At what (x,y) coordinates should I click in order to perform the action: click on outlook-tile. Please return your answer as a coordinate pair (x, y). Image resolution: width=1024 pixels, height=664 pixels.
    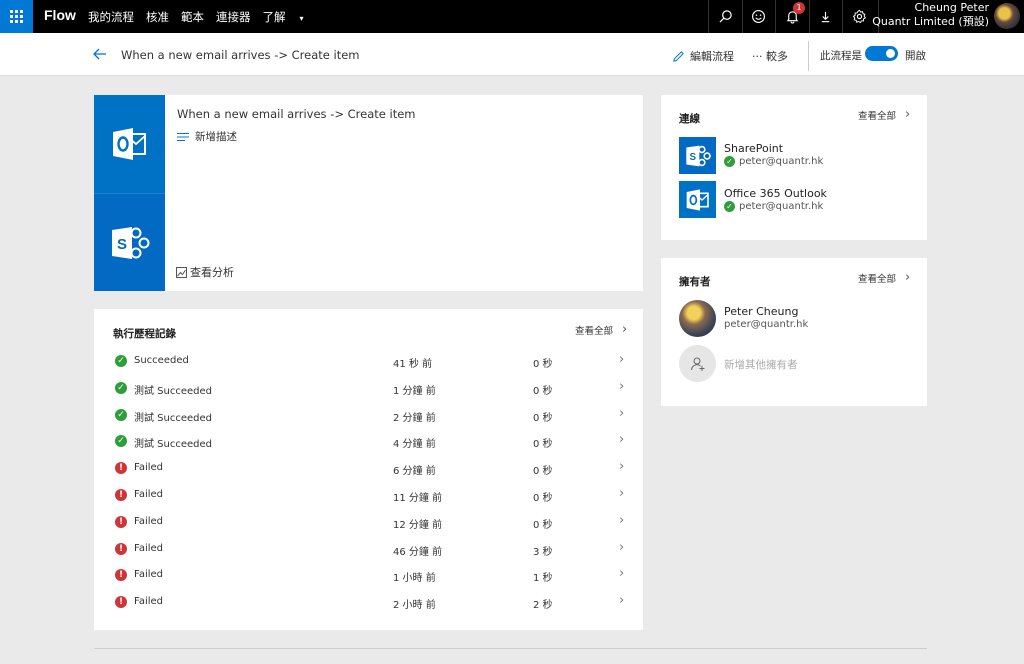
    Looking at the image, I should click on (129, 144).